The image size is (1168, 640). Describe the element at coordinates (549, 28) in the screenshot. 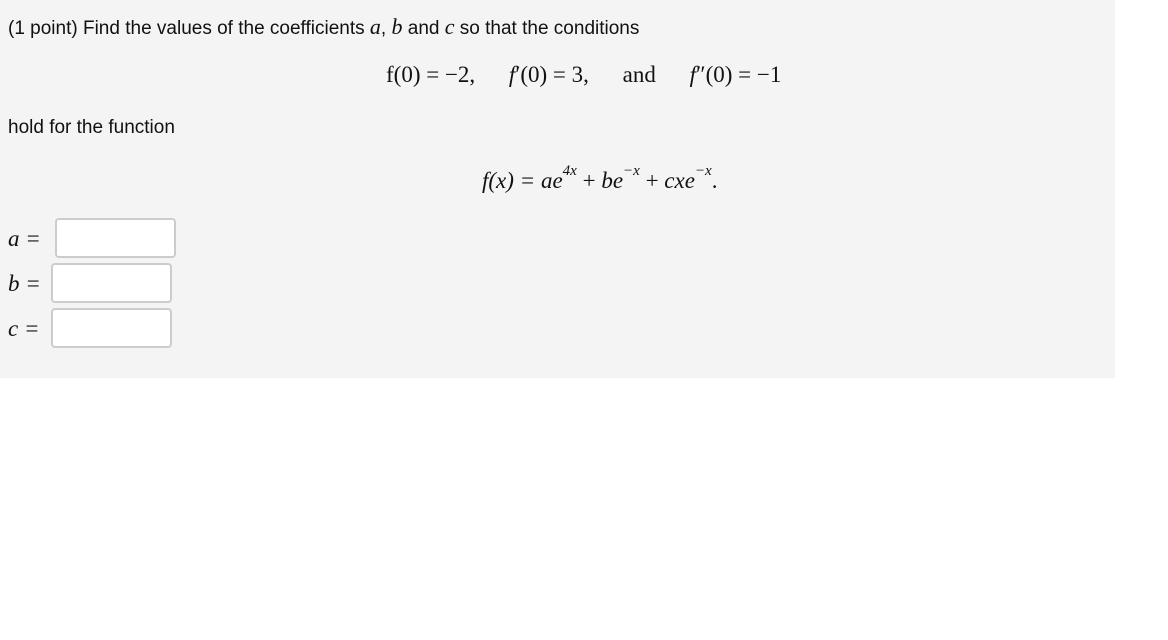

I see `intro-suffix: so that the conditions` at that location.